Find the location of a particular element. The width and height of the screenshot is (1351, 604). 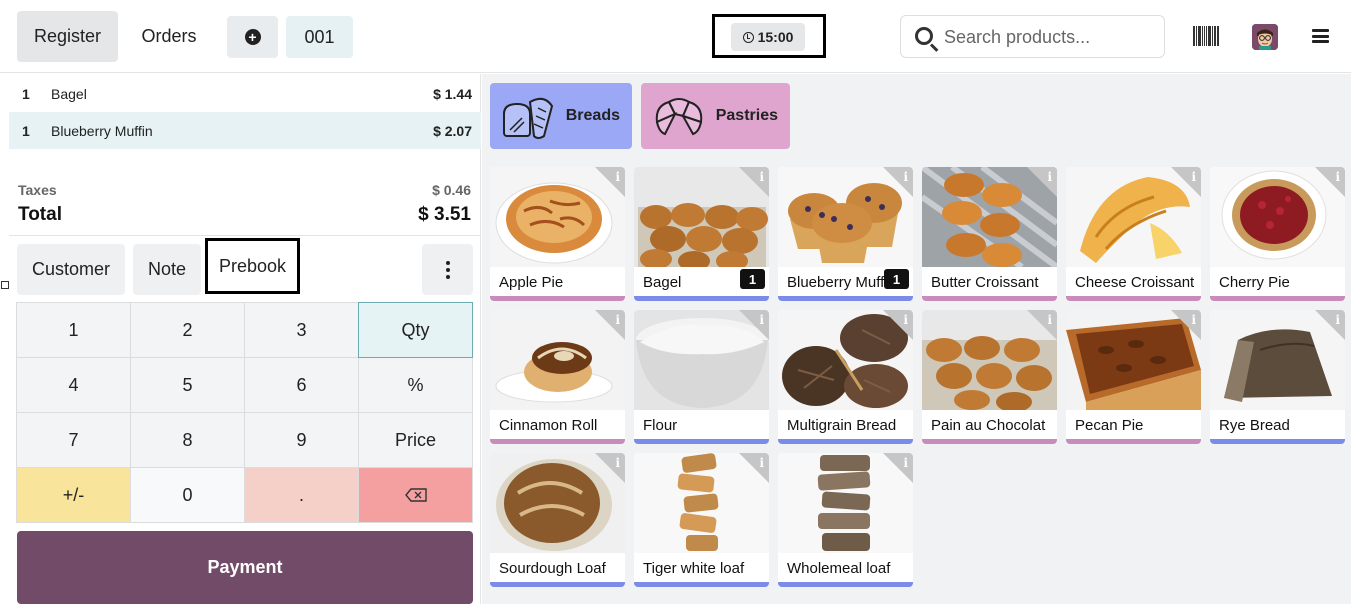

product-card: i Pain au Chocolat is located at coordinates (989, 377).